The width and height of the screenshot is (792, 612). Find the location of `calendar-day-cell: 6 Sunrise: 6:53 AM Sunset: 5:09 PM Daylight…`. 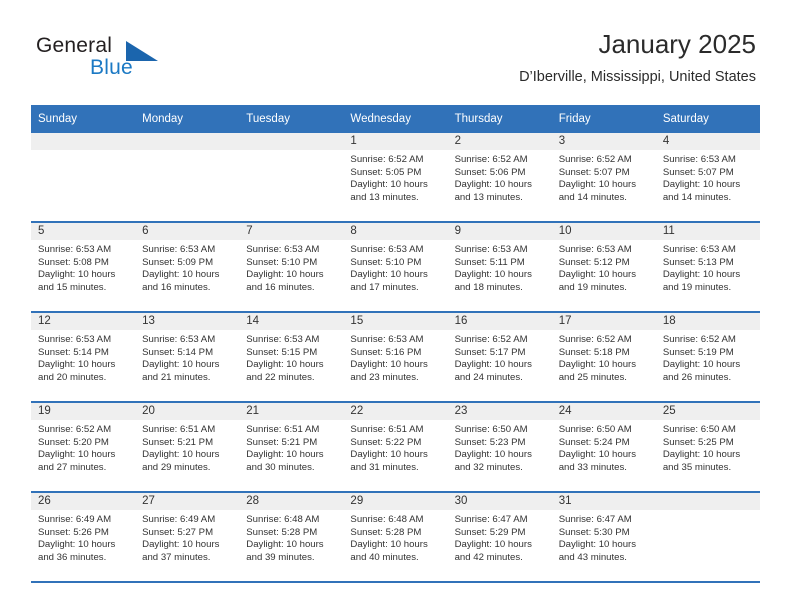

calendar-day-cell: 6 Sunrise: 6:53 AM Sunset: 5:09 PM Daylight… is located at coordinates (187, 267).